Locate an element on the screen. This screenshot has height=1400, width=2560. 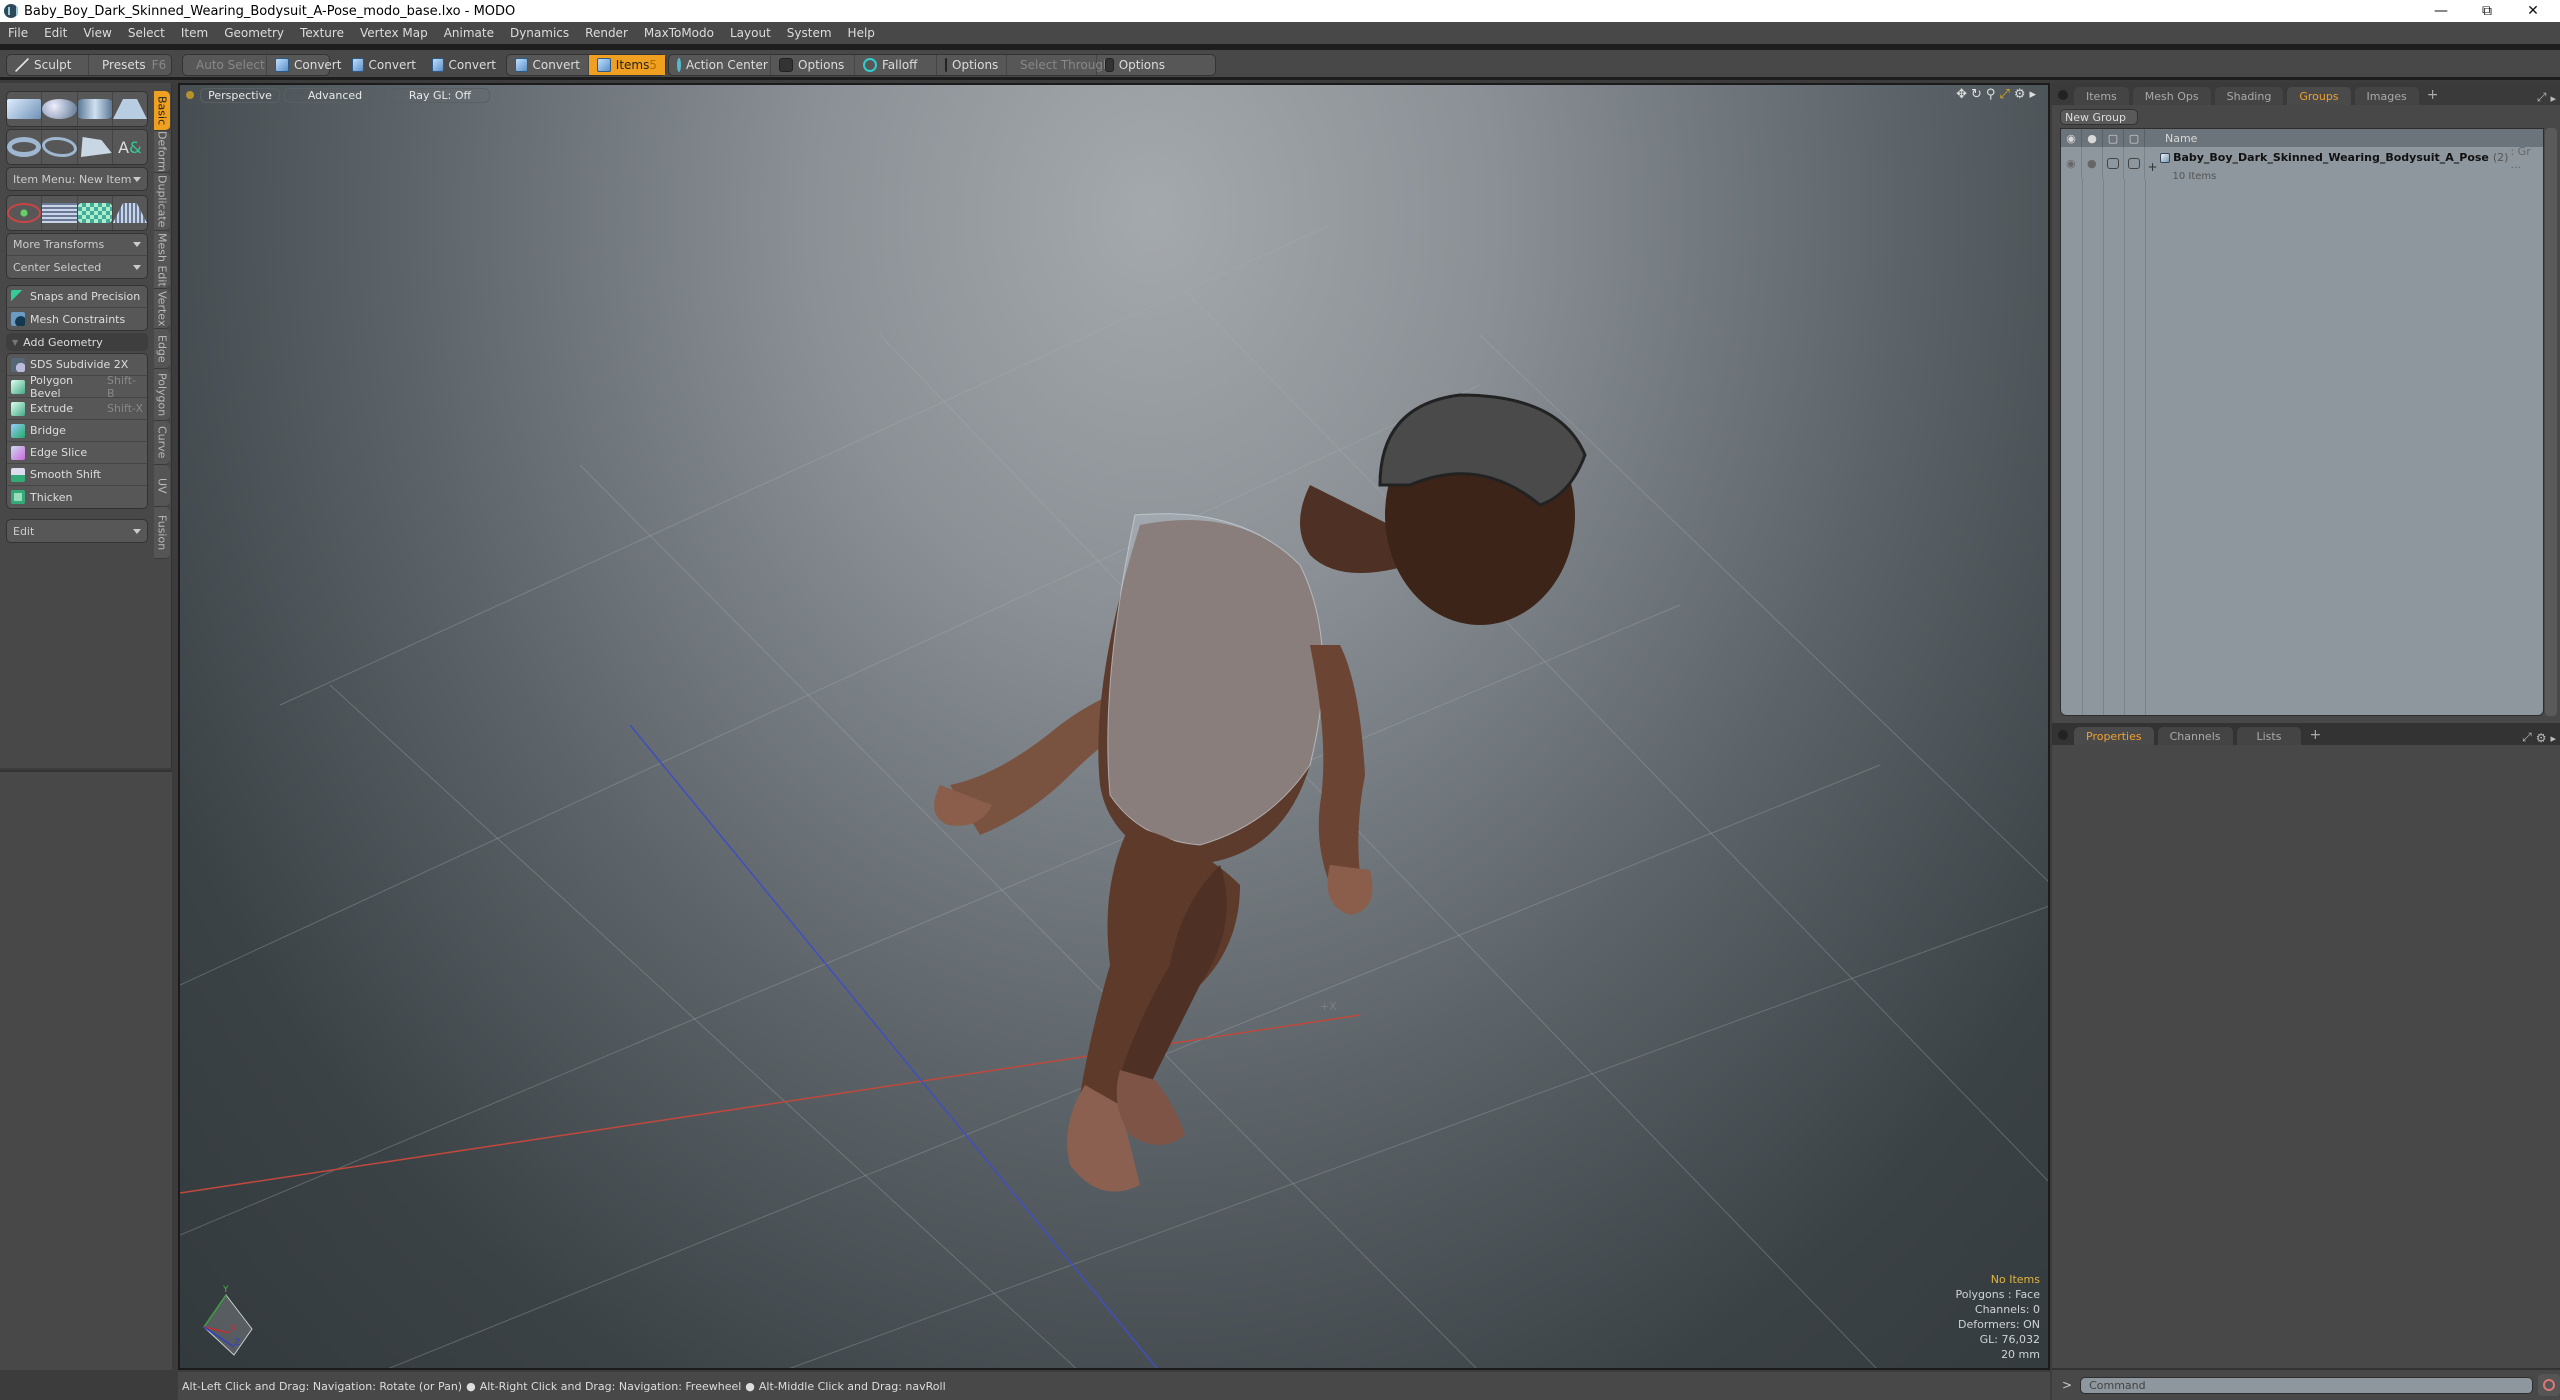
convert-edges-button: Convert is located at coordinates (384, 65).